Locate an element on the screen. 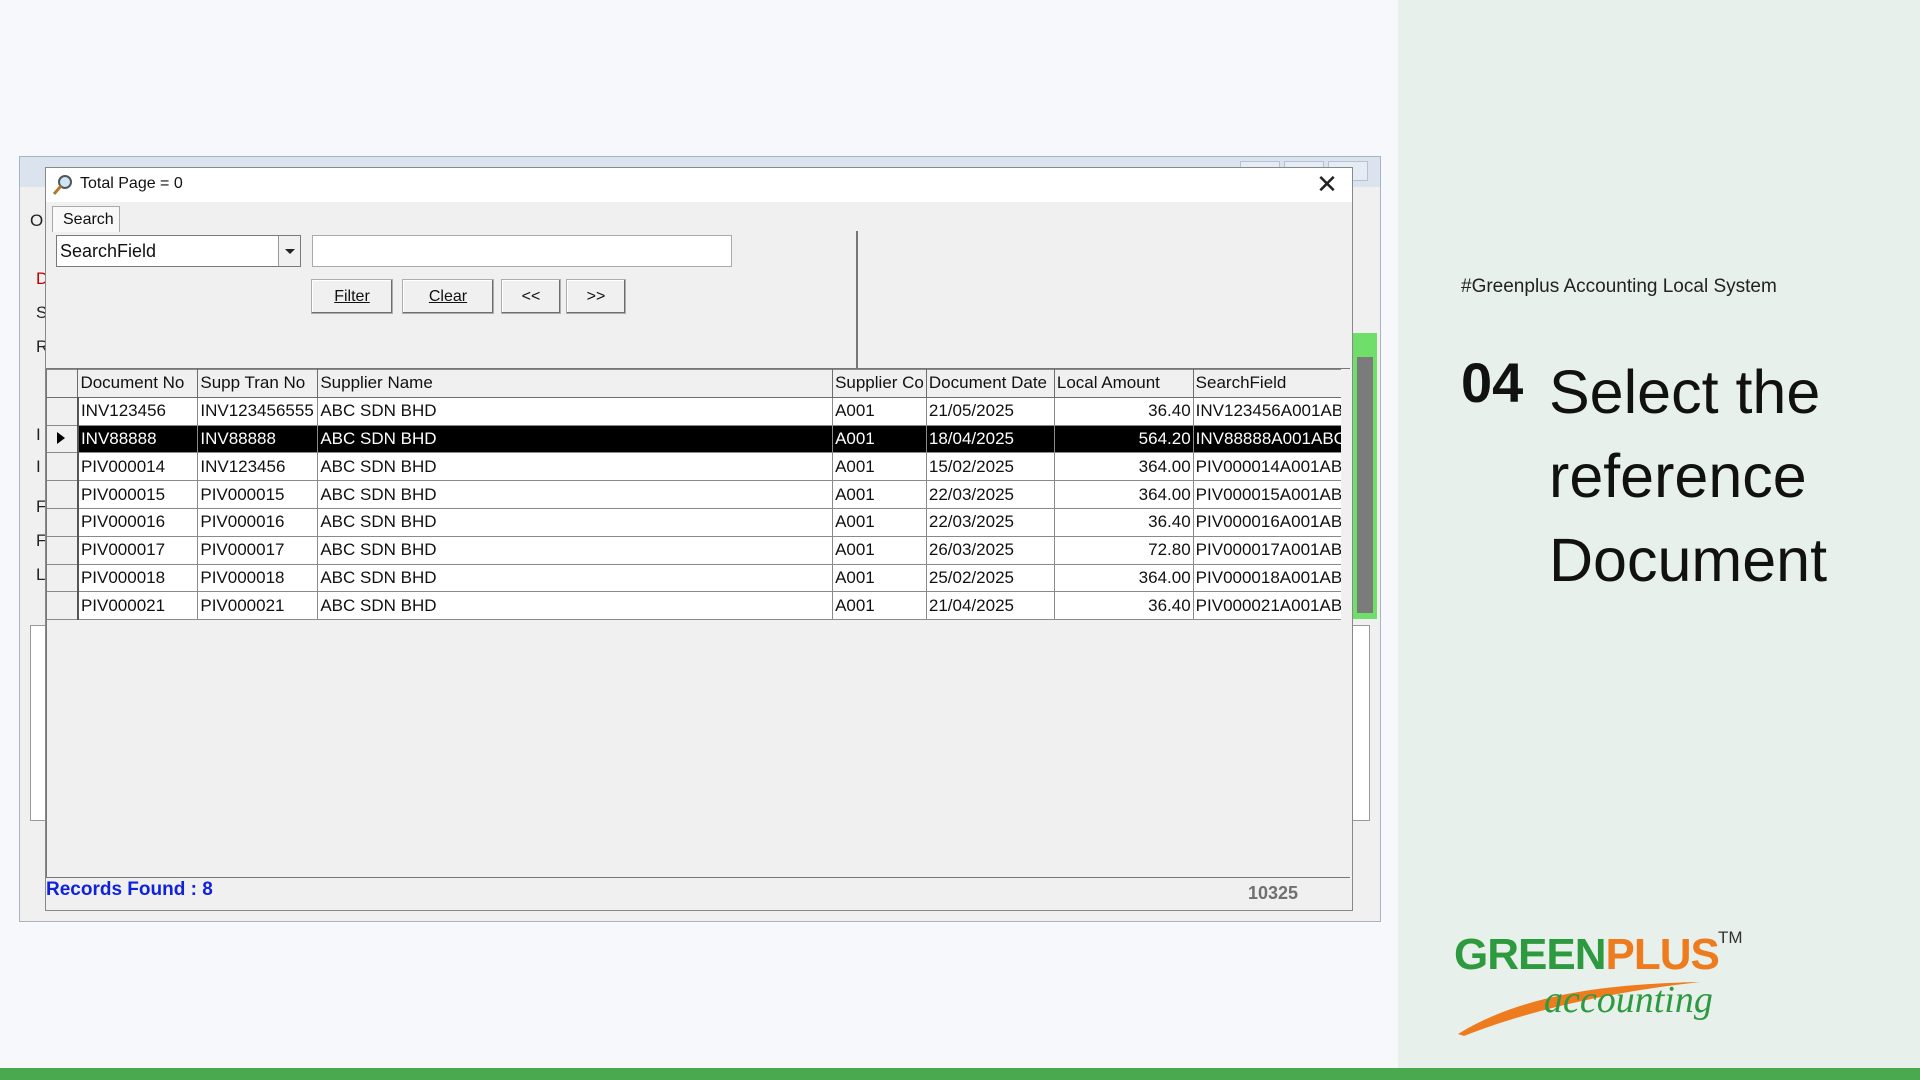 This screenshot has width=1920, height=1080. filter-button: Filter is located at coordinates (352, 296).